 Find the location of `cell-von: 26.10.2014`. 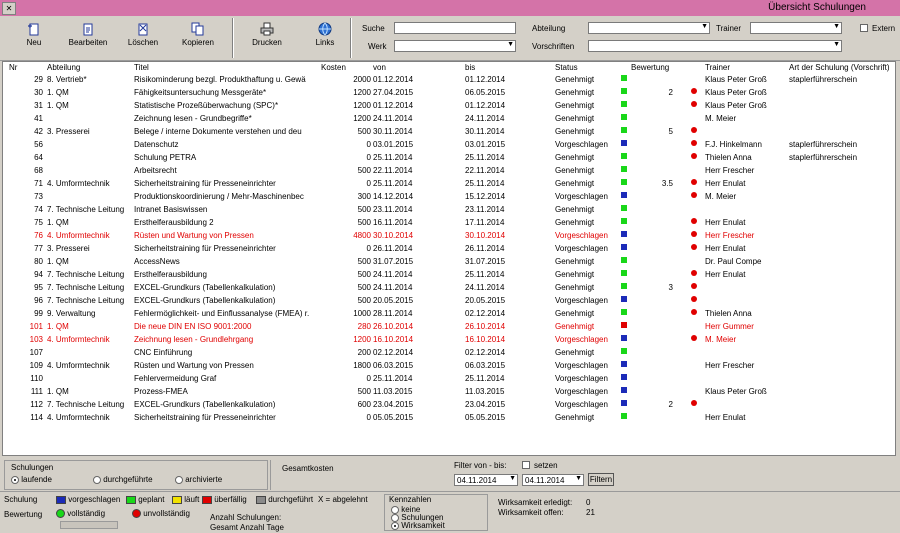

cell-von: 26.10.2014 is located at coordinates (393, 326).